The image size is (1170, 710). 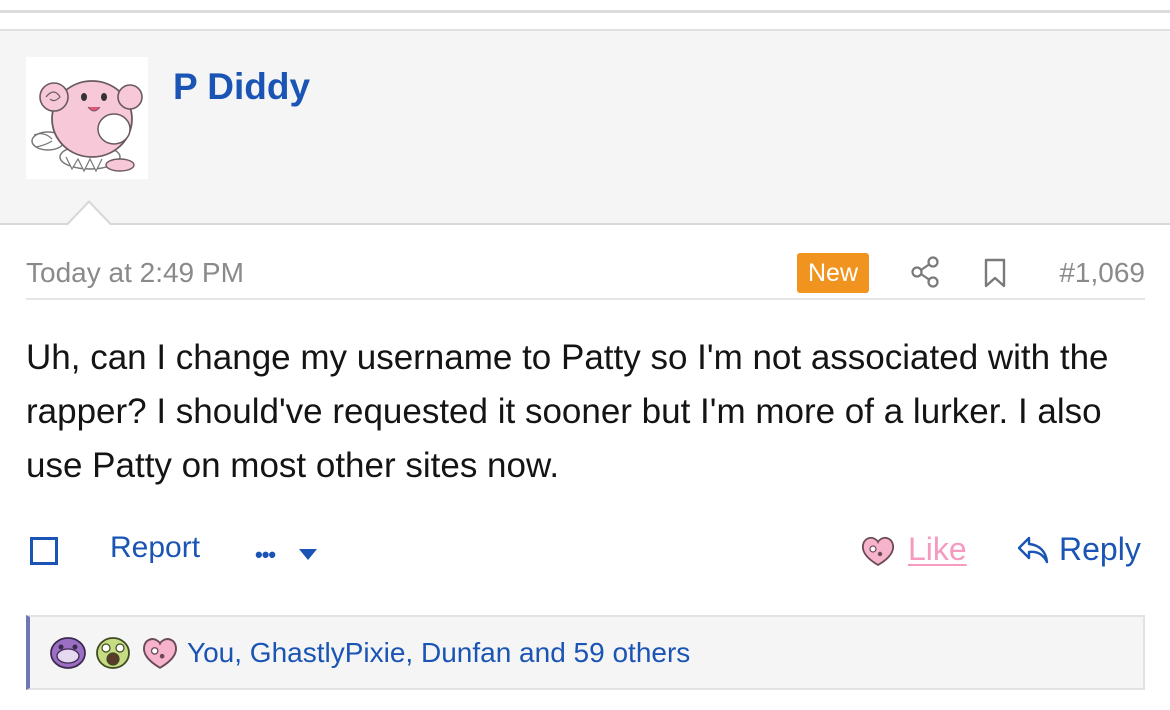 What do you see at coordinates (995, 273) in the screenshot?
I see `bookmark-icon` at bounding box center [995, 273].